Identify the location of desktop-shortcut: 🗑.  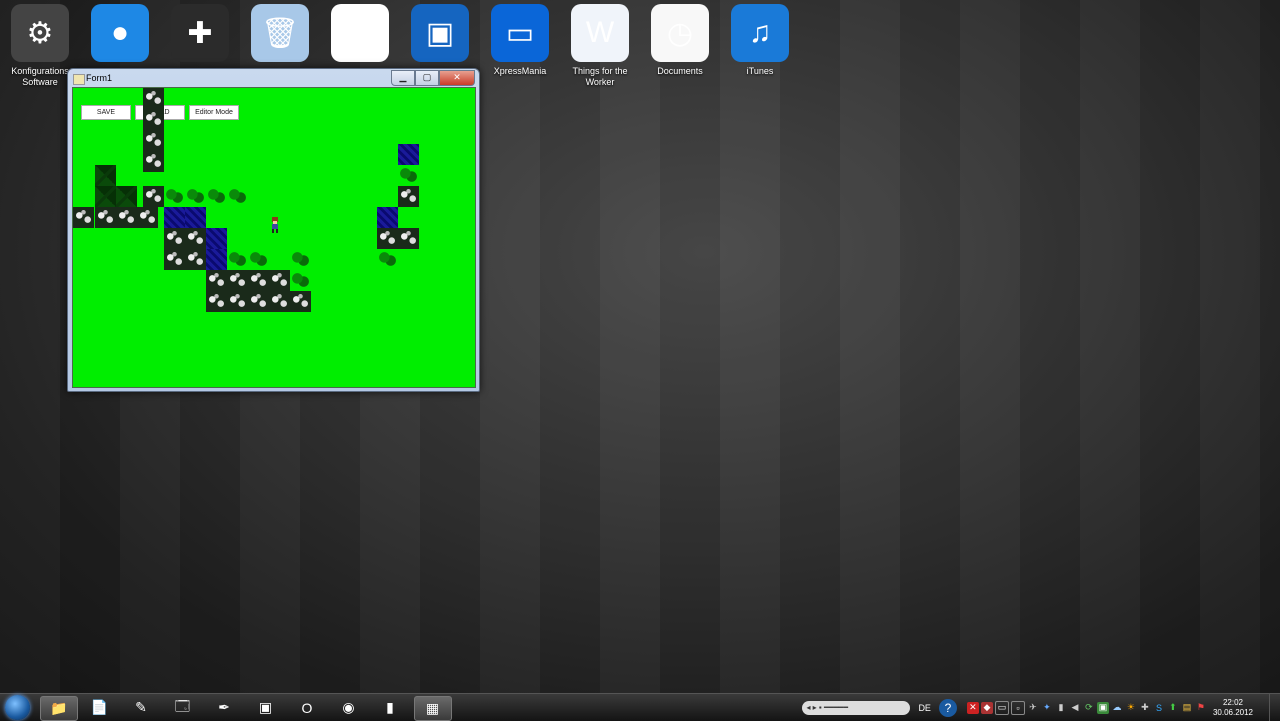
(280, 35).